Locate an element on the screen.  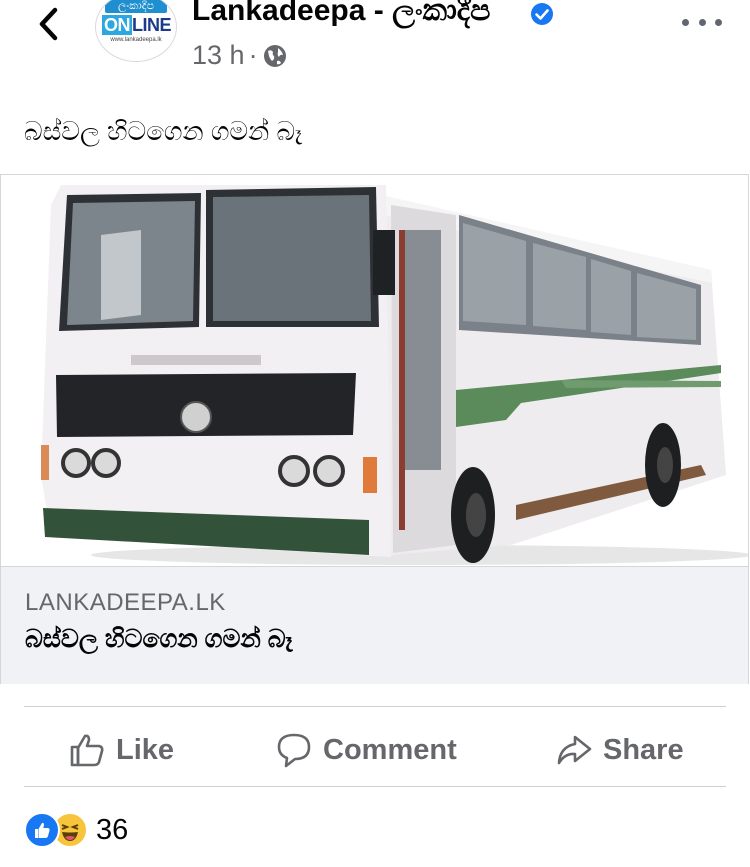
avatar-url: www.lankadeepa.lk is located at coordinates (136, 40).